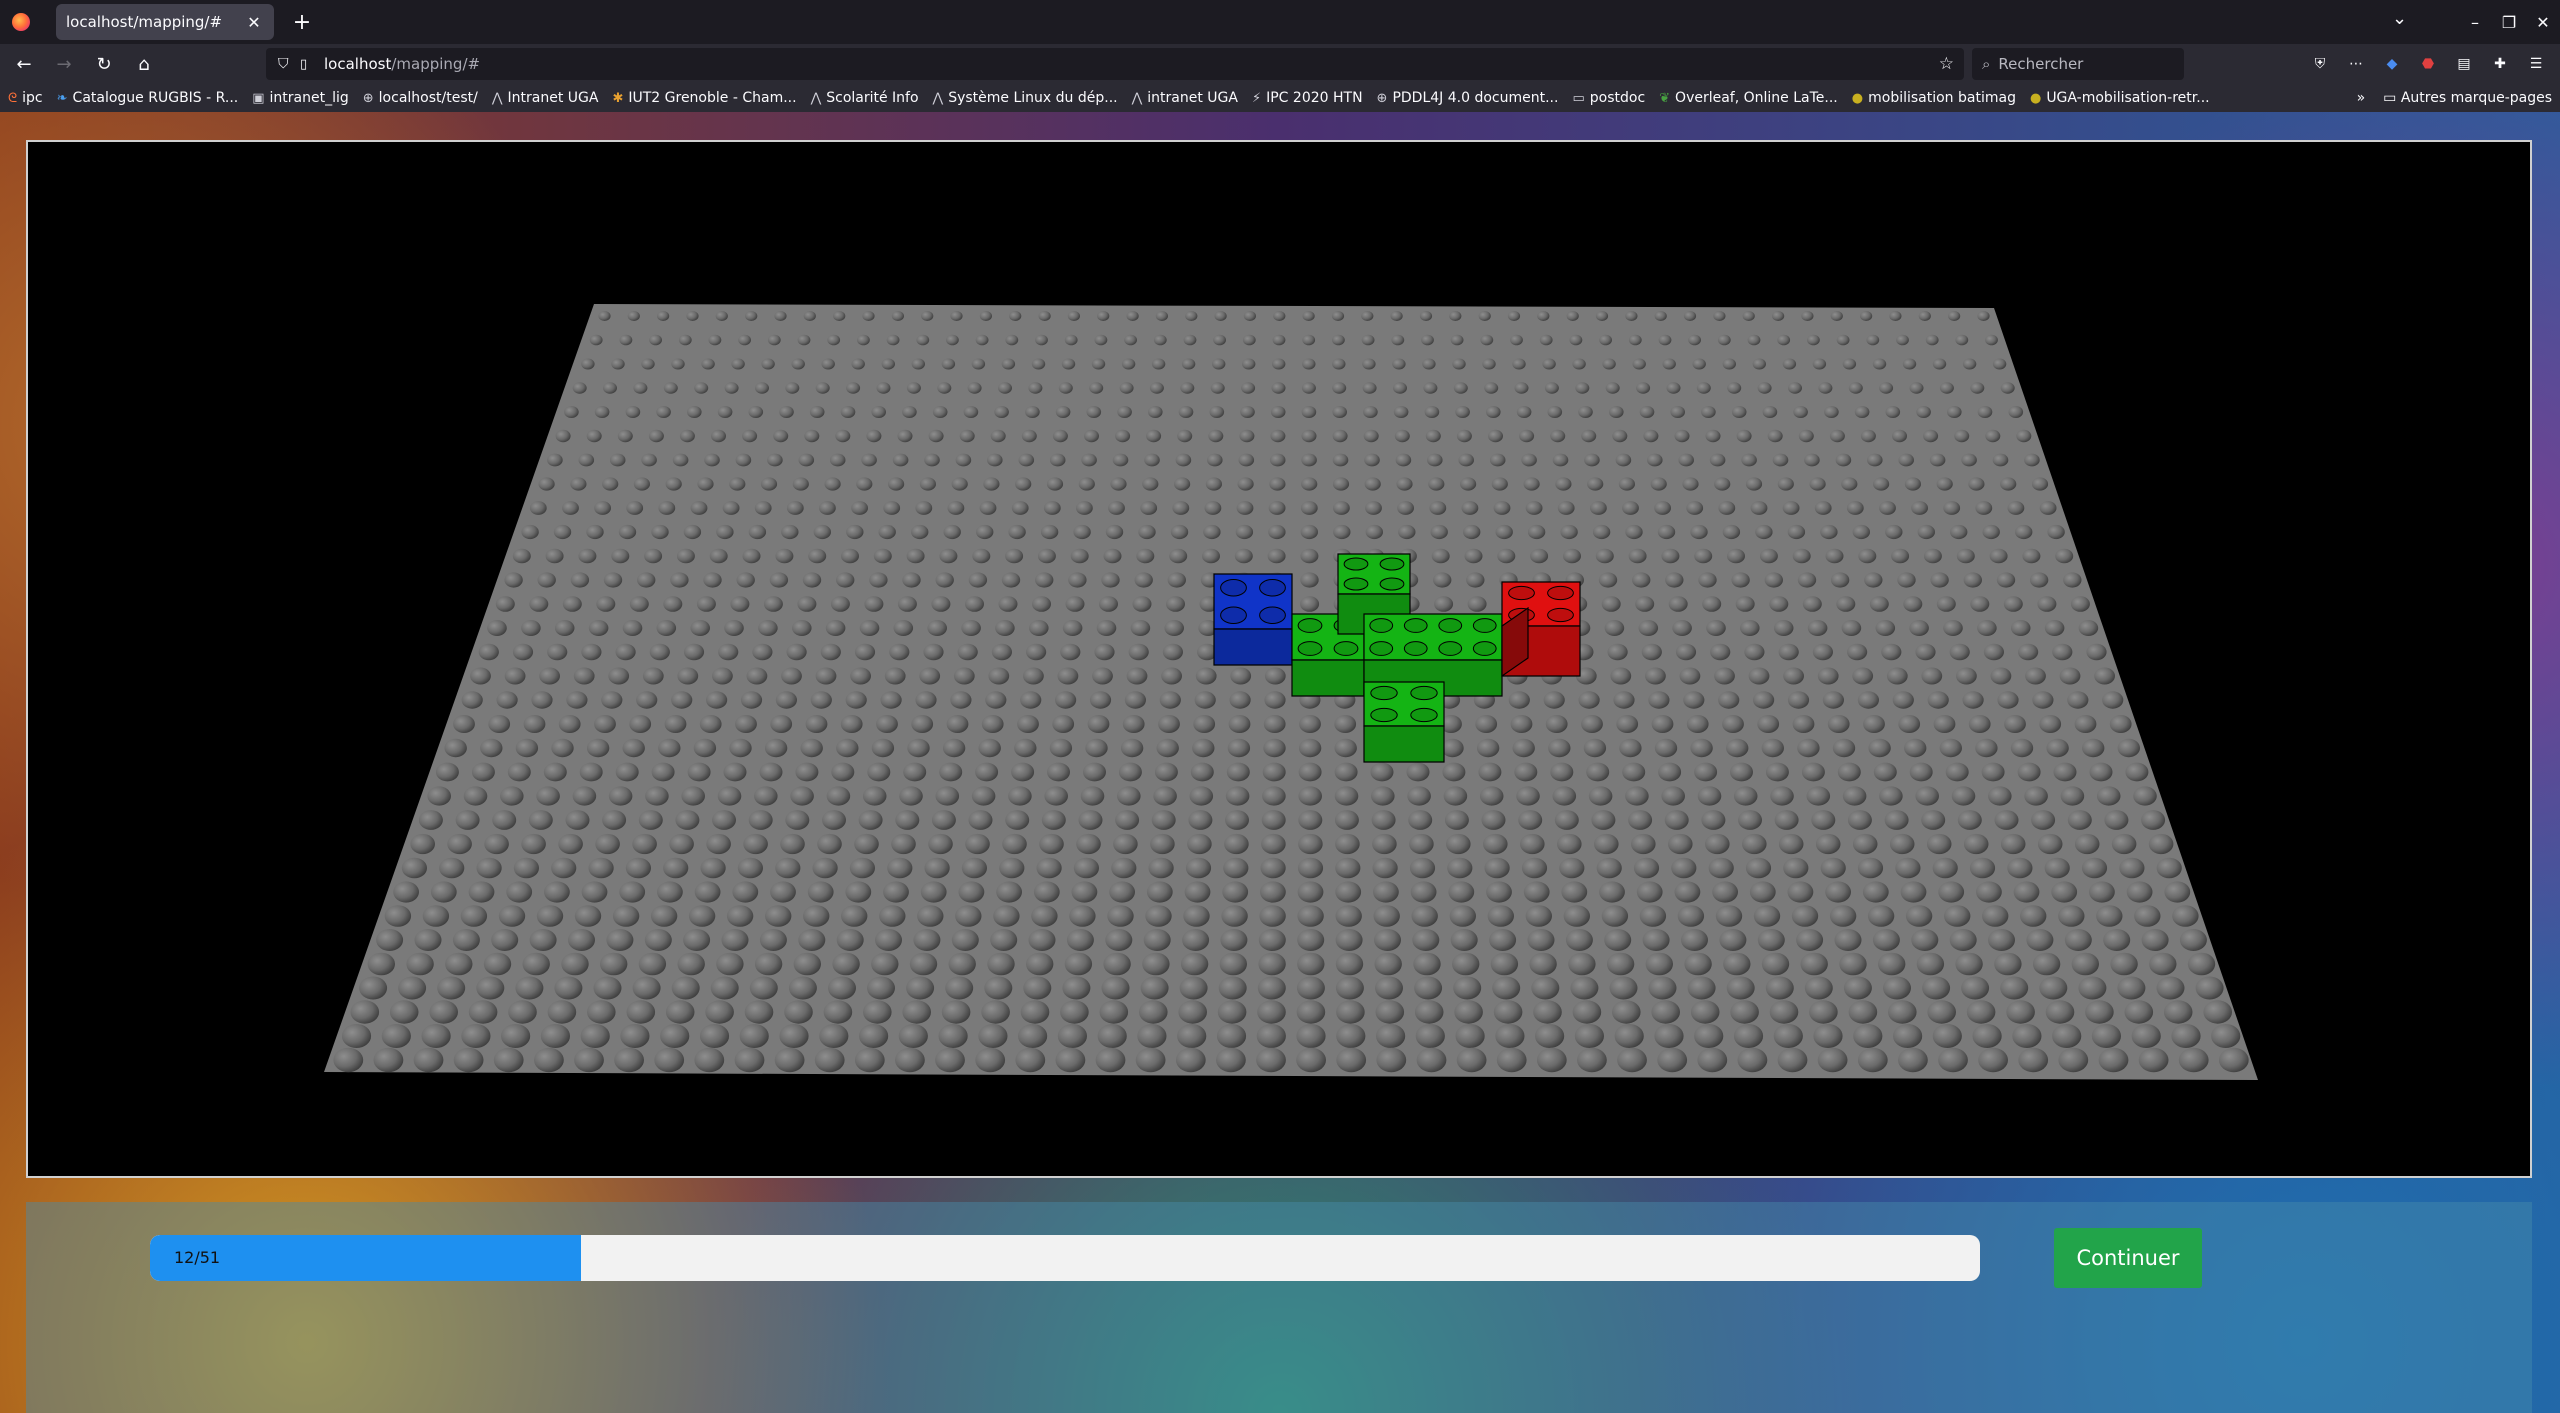 This screenshot has width=2560, height=1413. What do you see at coordinates (64, 64) in the screenshot?
I see `forward-arrow-icon: →` at bounding box center [64, 64].